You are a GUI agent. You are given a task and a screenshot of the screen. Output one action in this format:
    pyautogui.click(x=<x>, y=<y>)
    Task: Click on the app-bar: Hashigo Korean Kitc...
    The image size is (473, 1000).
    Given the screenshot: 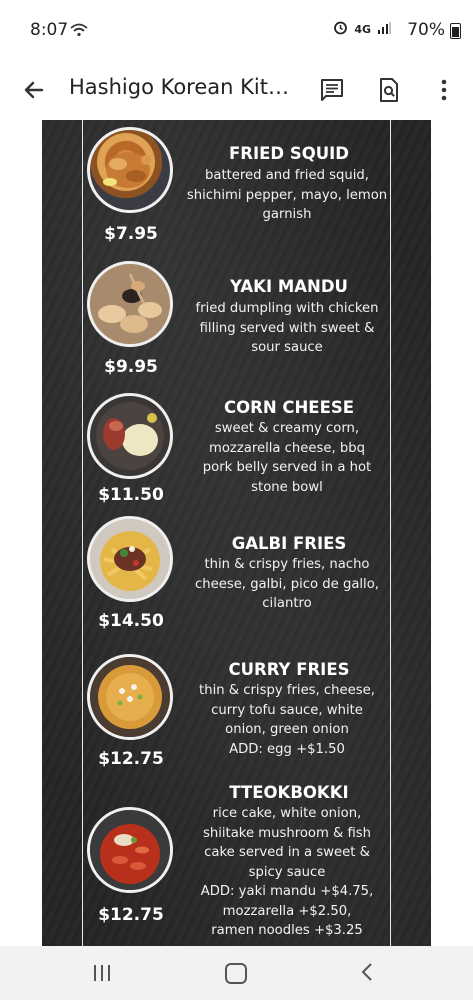 What is the action you would take?
    pyautogui.click(x=236, y=90)
    